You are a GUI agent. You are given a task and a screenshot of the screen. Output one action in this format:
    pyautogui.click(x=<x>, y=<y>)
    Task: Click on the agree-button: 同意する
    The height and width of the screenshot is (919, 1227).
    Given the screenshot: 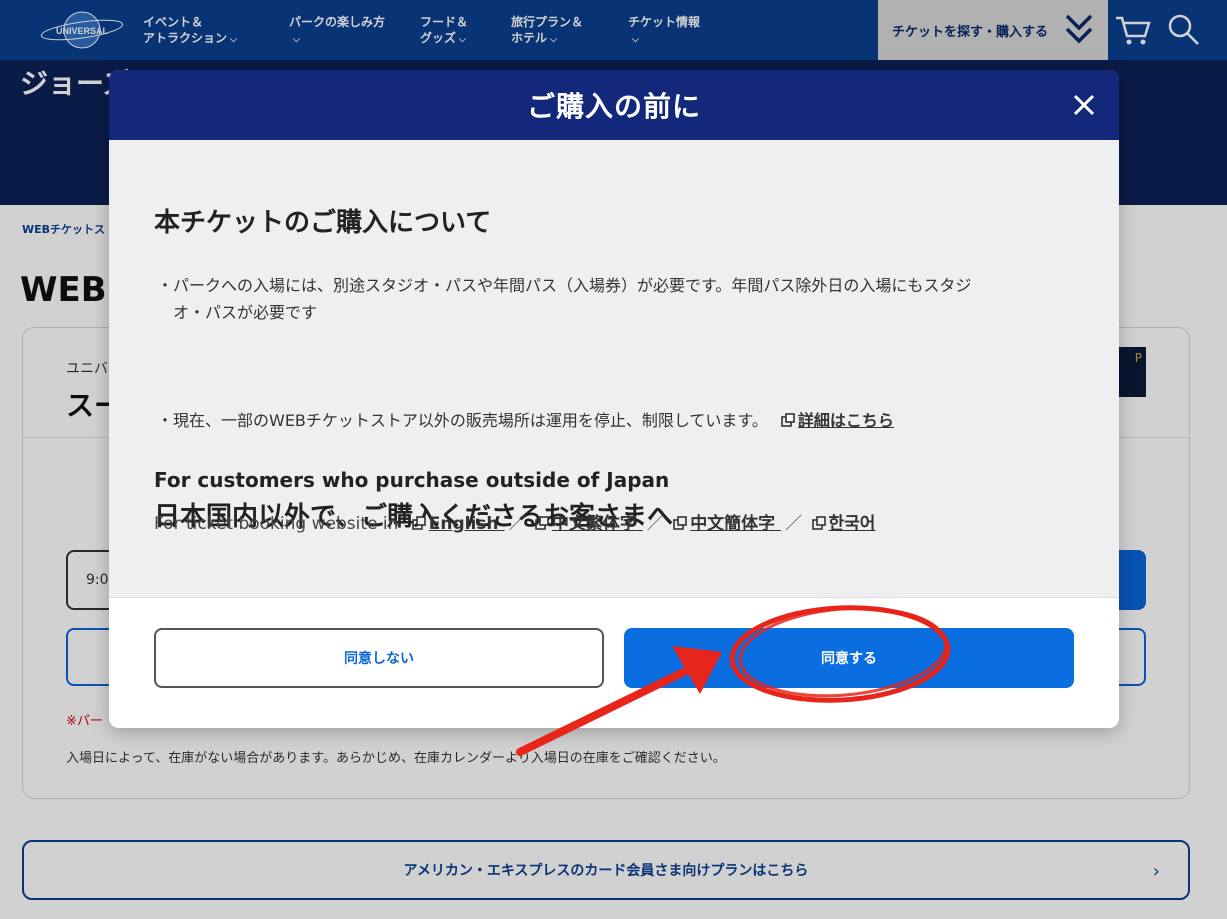 What is the action you would take?
    pyautogui.click(x=849, y=658)
    